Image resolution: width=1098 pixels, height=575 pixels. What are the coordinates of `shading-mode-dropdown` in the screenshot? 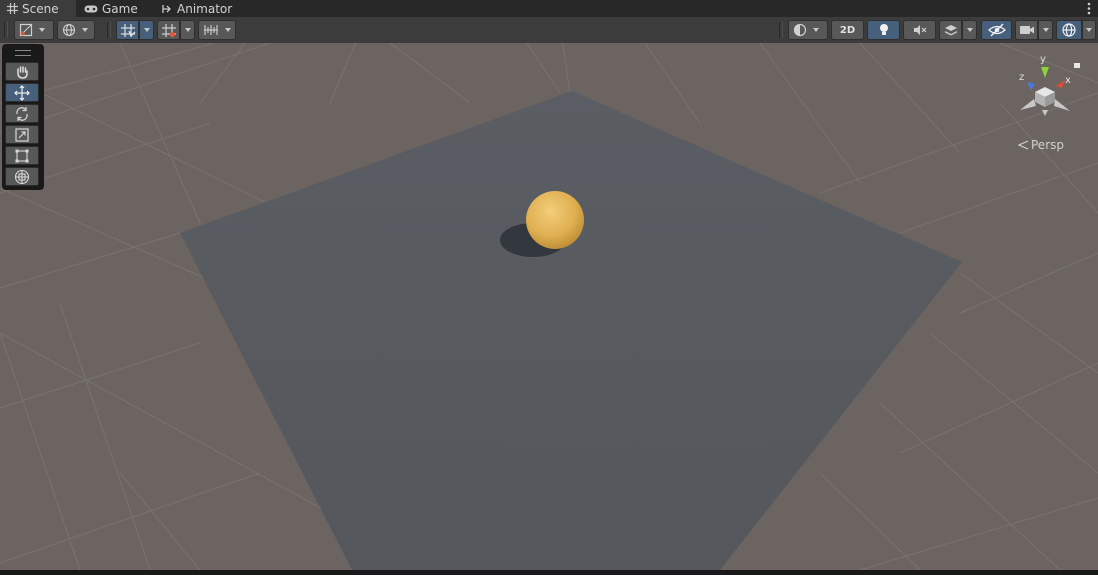 It's located at (808, 30).